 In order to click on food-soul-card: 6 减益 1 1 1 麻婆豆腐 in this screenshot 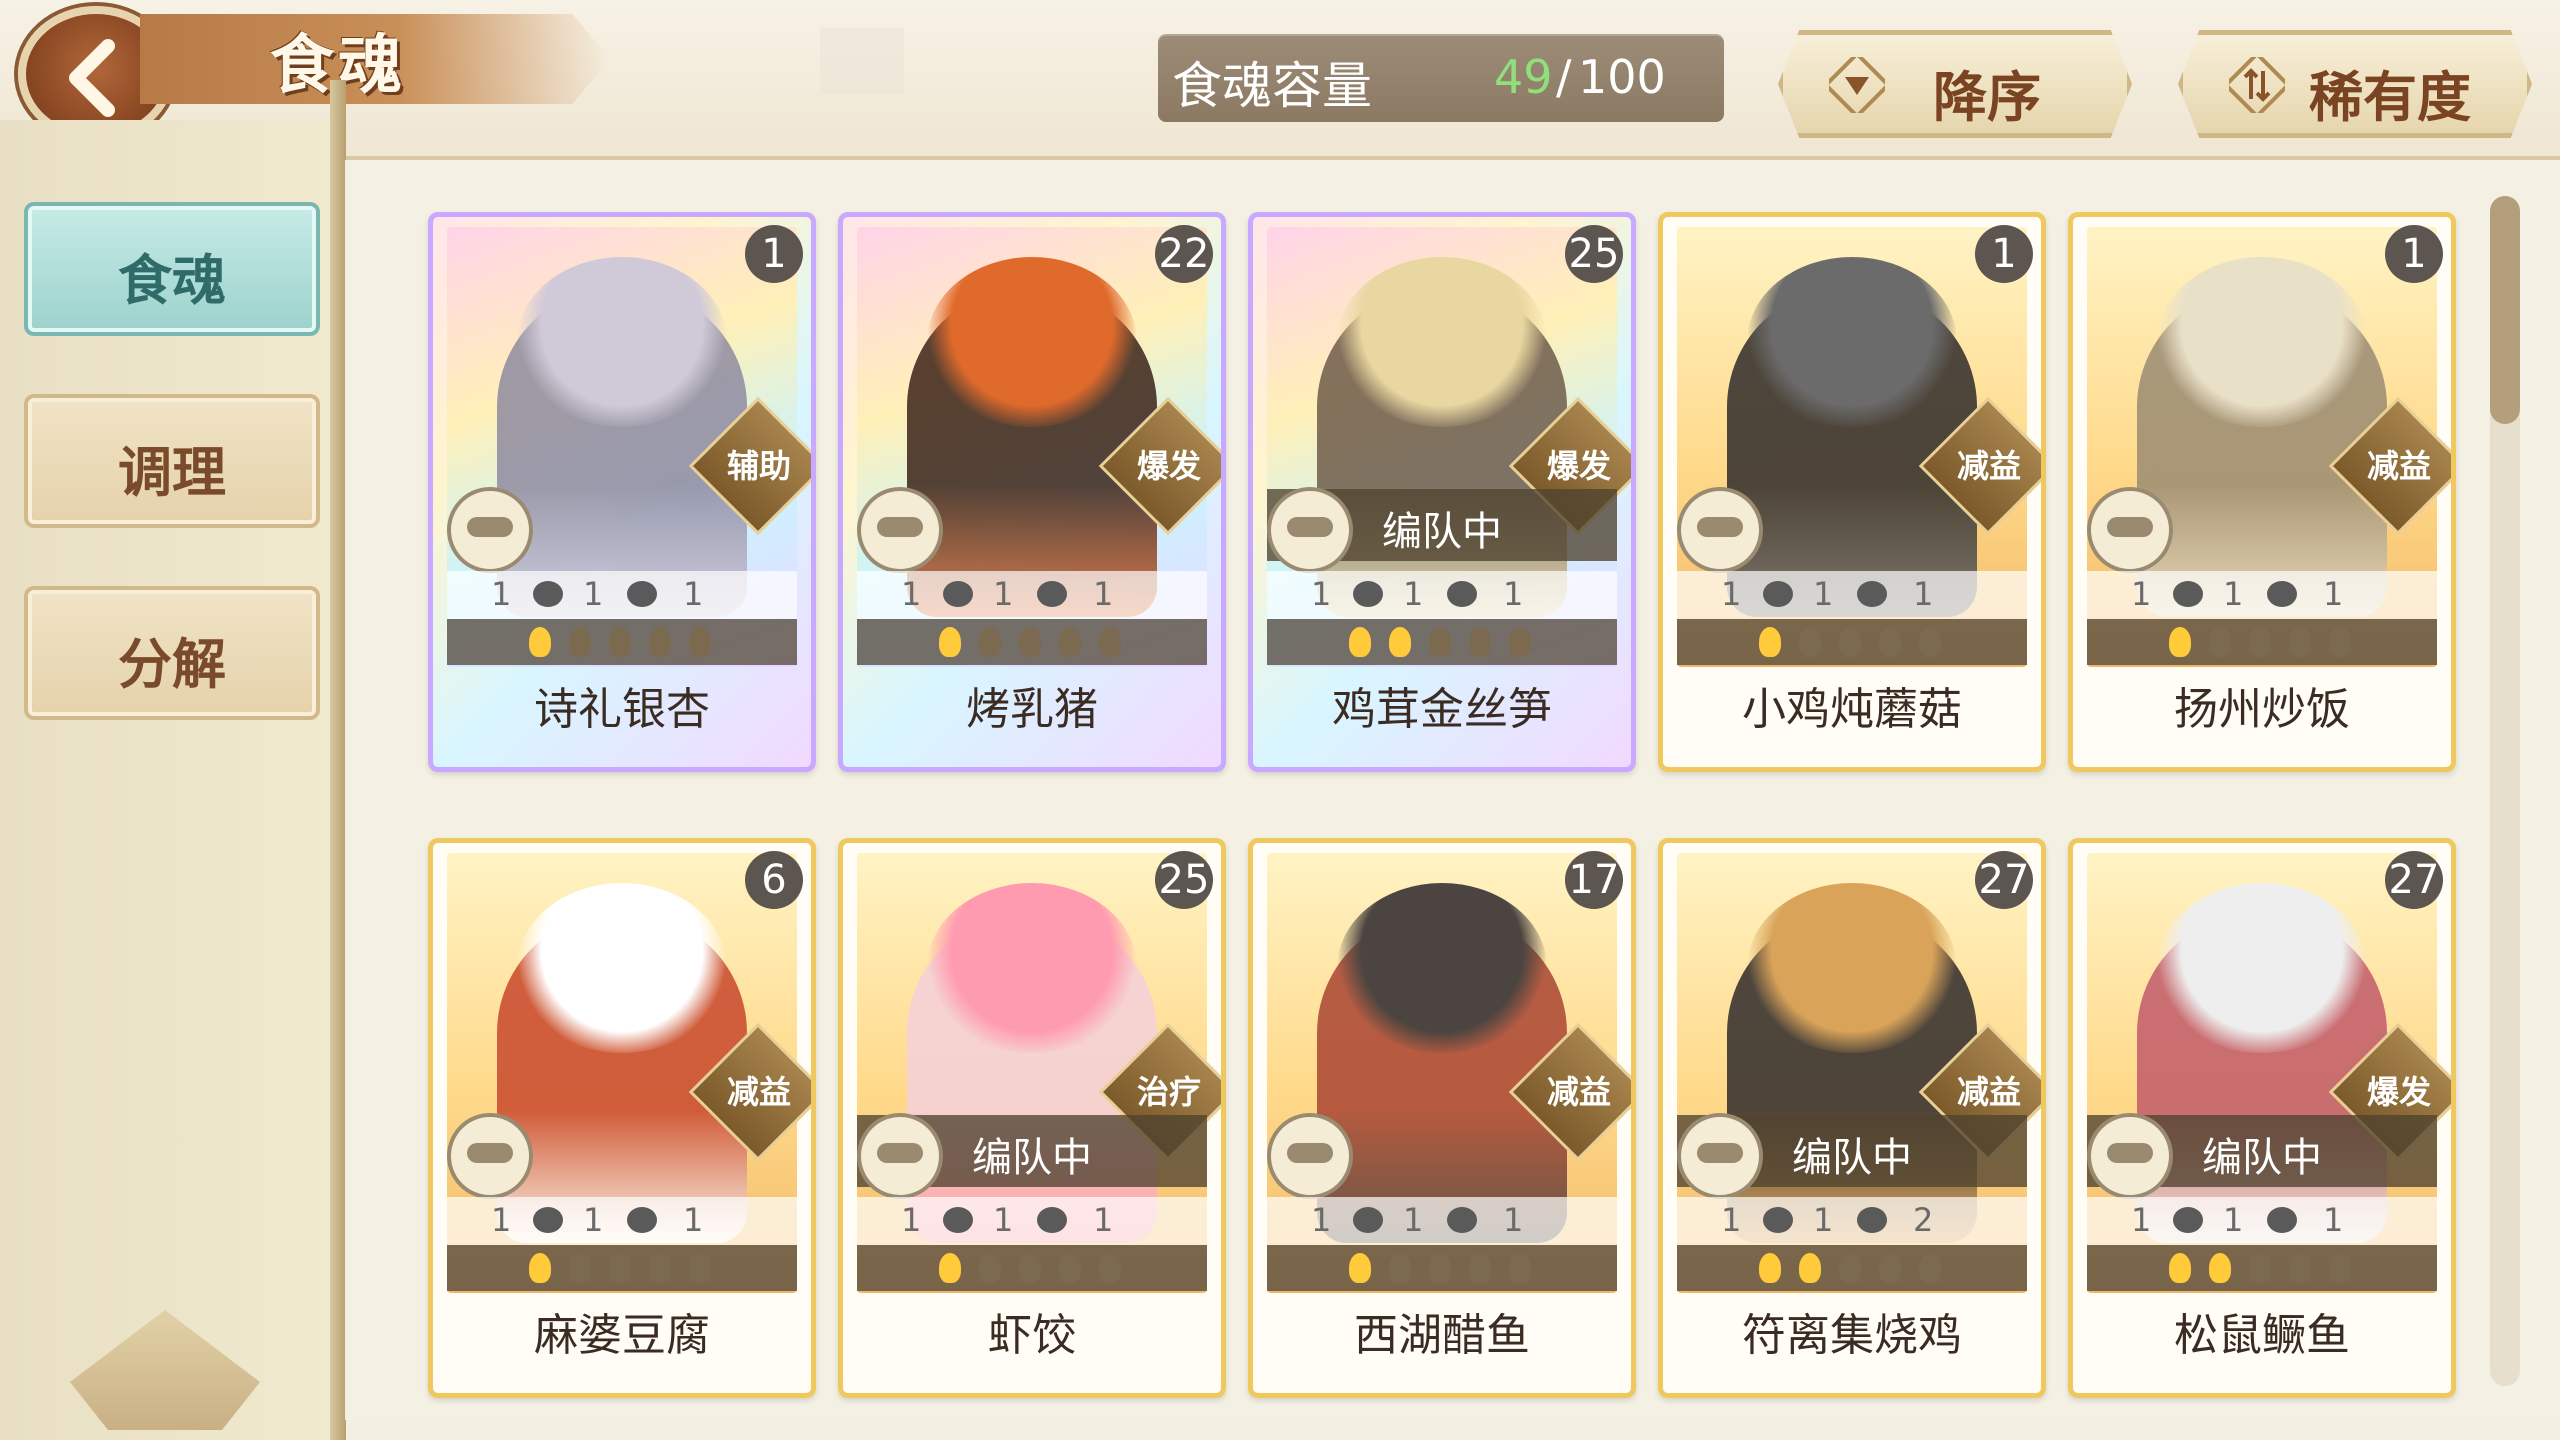, I will do `click(622, 1118)`.